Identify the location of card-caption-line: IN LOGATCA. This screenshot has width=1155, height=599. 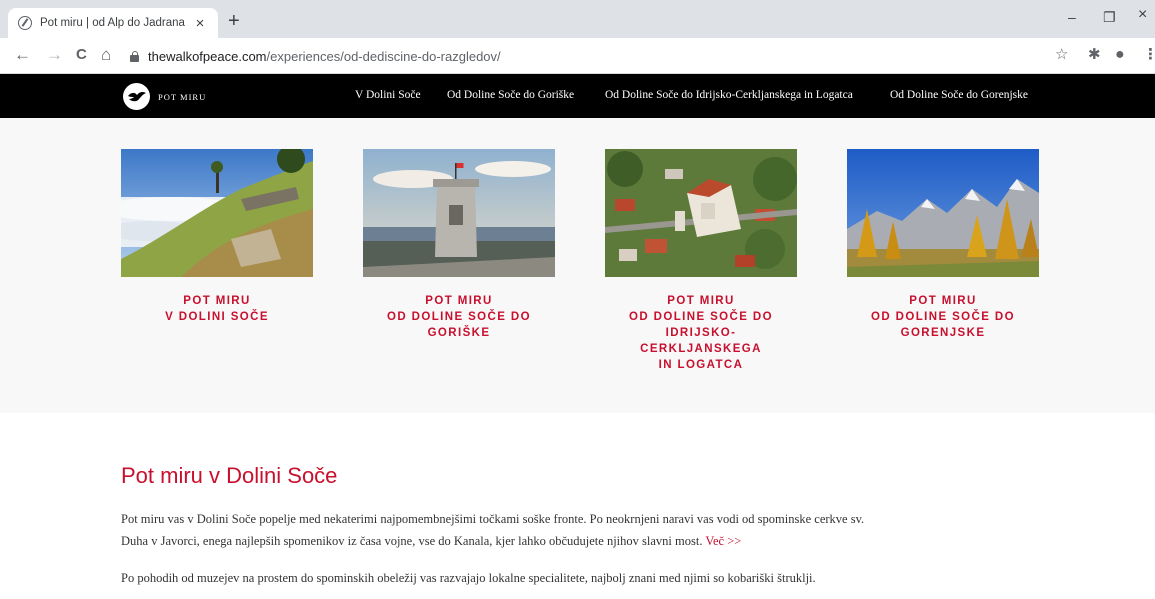
(701, 365).